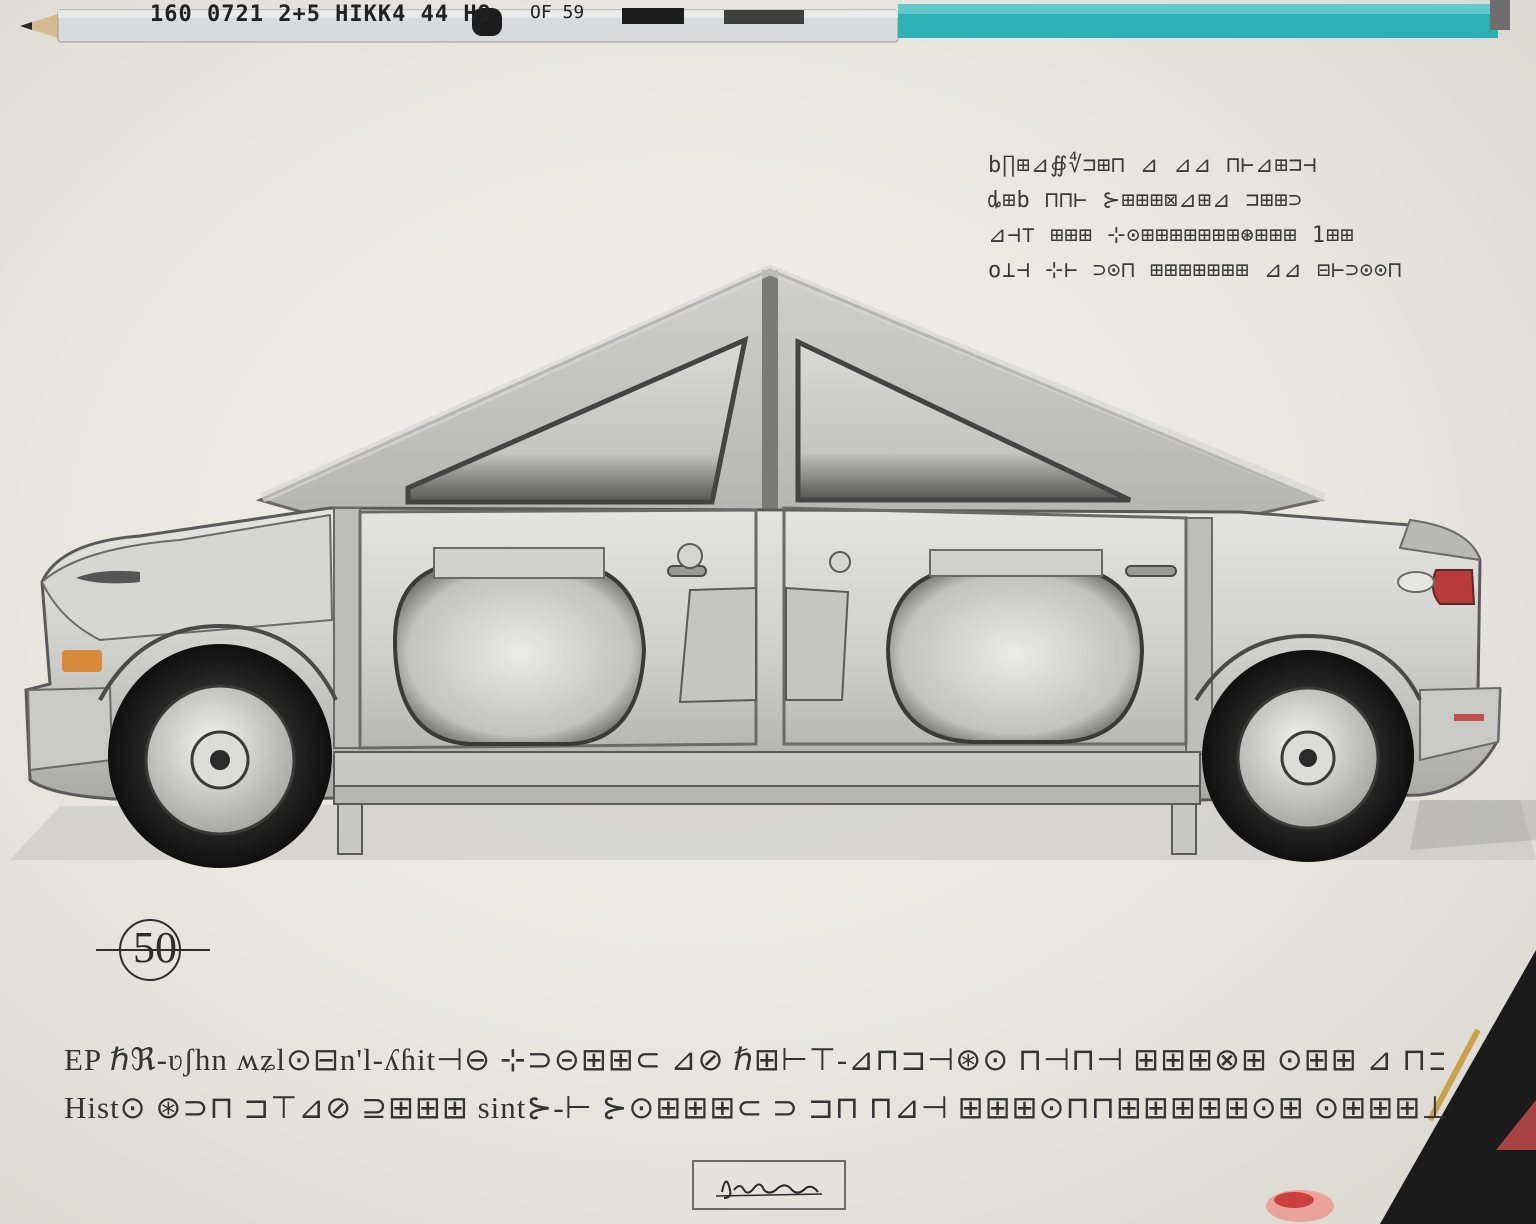 The width and height of the screenshot is (1536, 1224). Describe the element at coordinates (1453, 587) in the screenshot. I see `taillight` at that location.